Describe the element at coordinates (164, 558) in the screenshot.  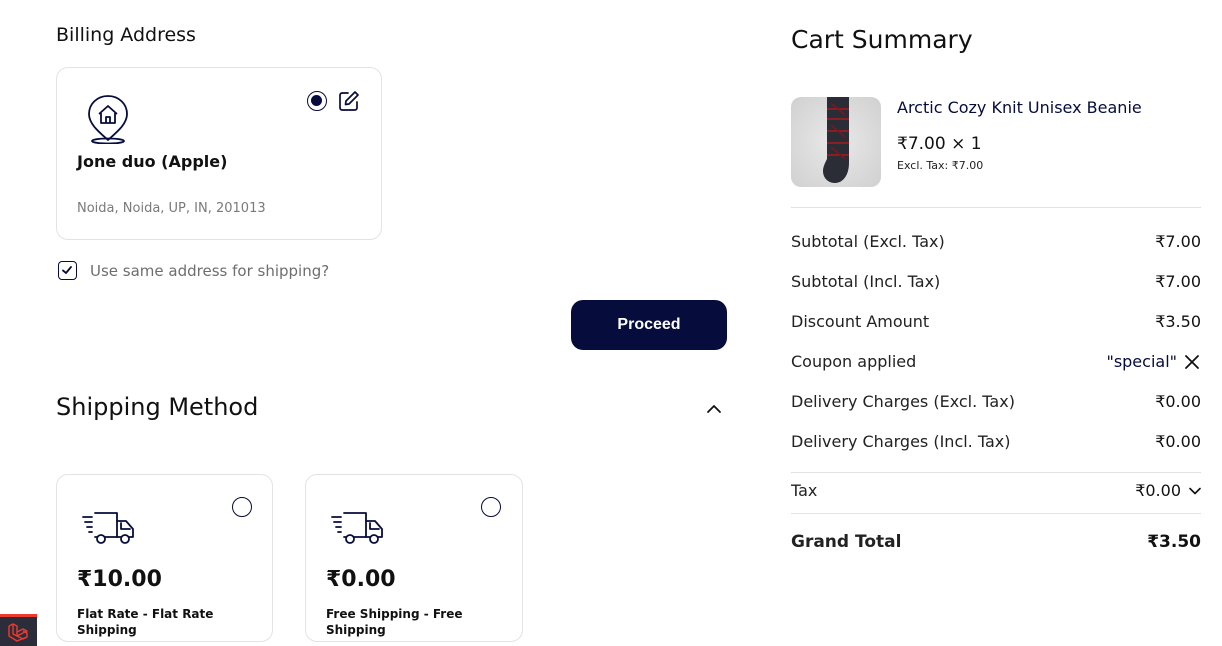
I see `shipping-option-flat-rate: ₹10.00 Flat Rate - Flat Rate Shipping` at that location.